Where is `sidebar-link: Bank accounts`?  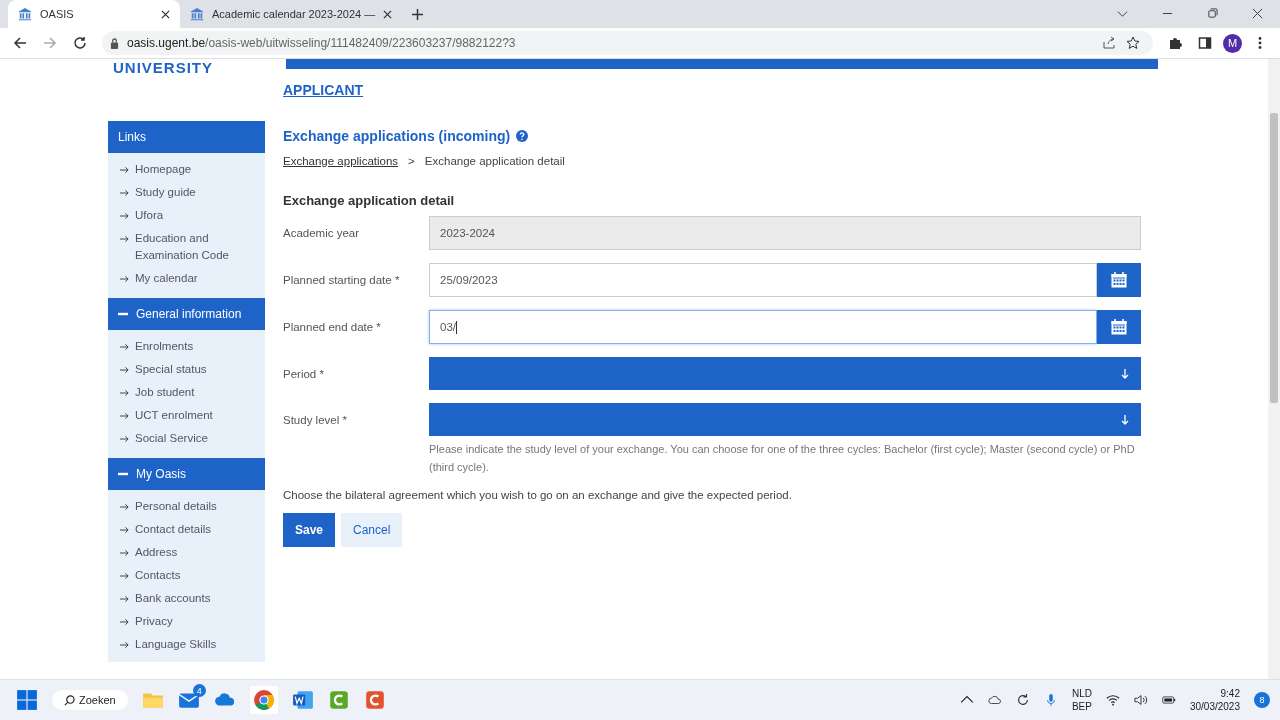 sidebar-link: Bank accounts is located at coordinates (173, 598).